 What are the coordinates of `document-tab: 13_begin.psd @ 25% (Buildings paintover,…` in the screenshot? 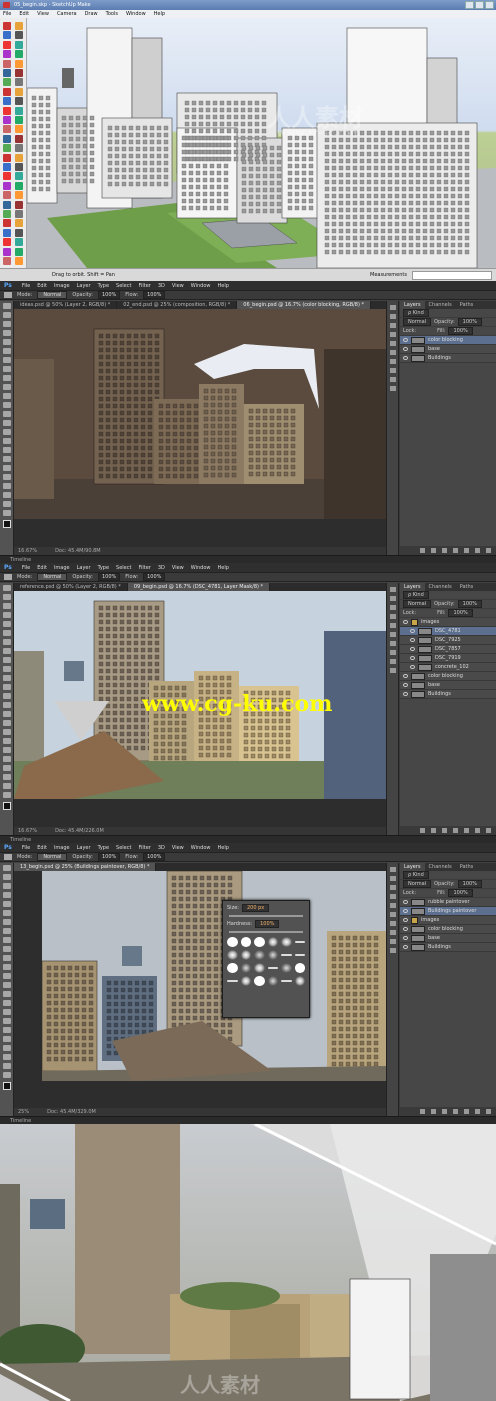 It's located at (85, 867).